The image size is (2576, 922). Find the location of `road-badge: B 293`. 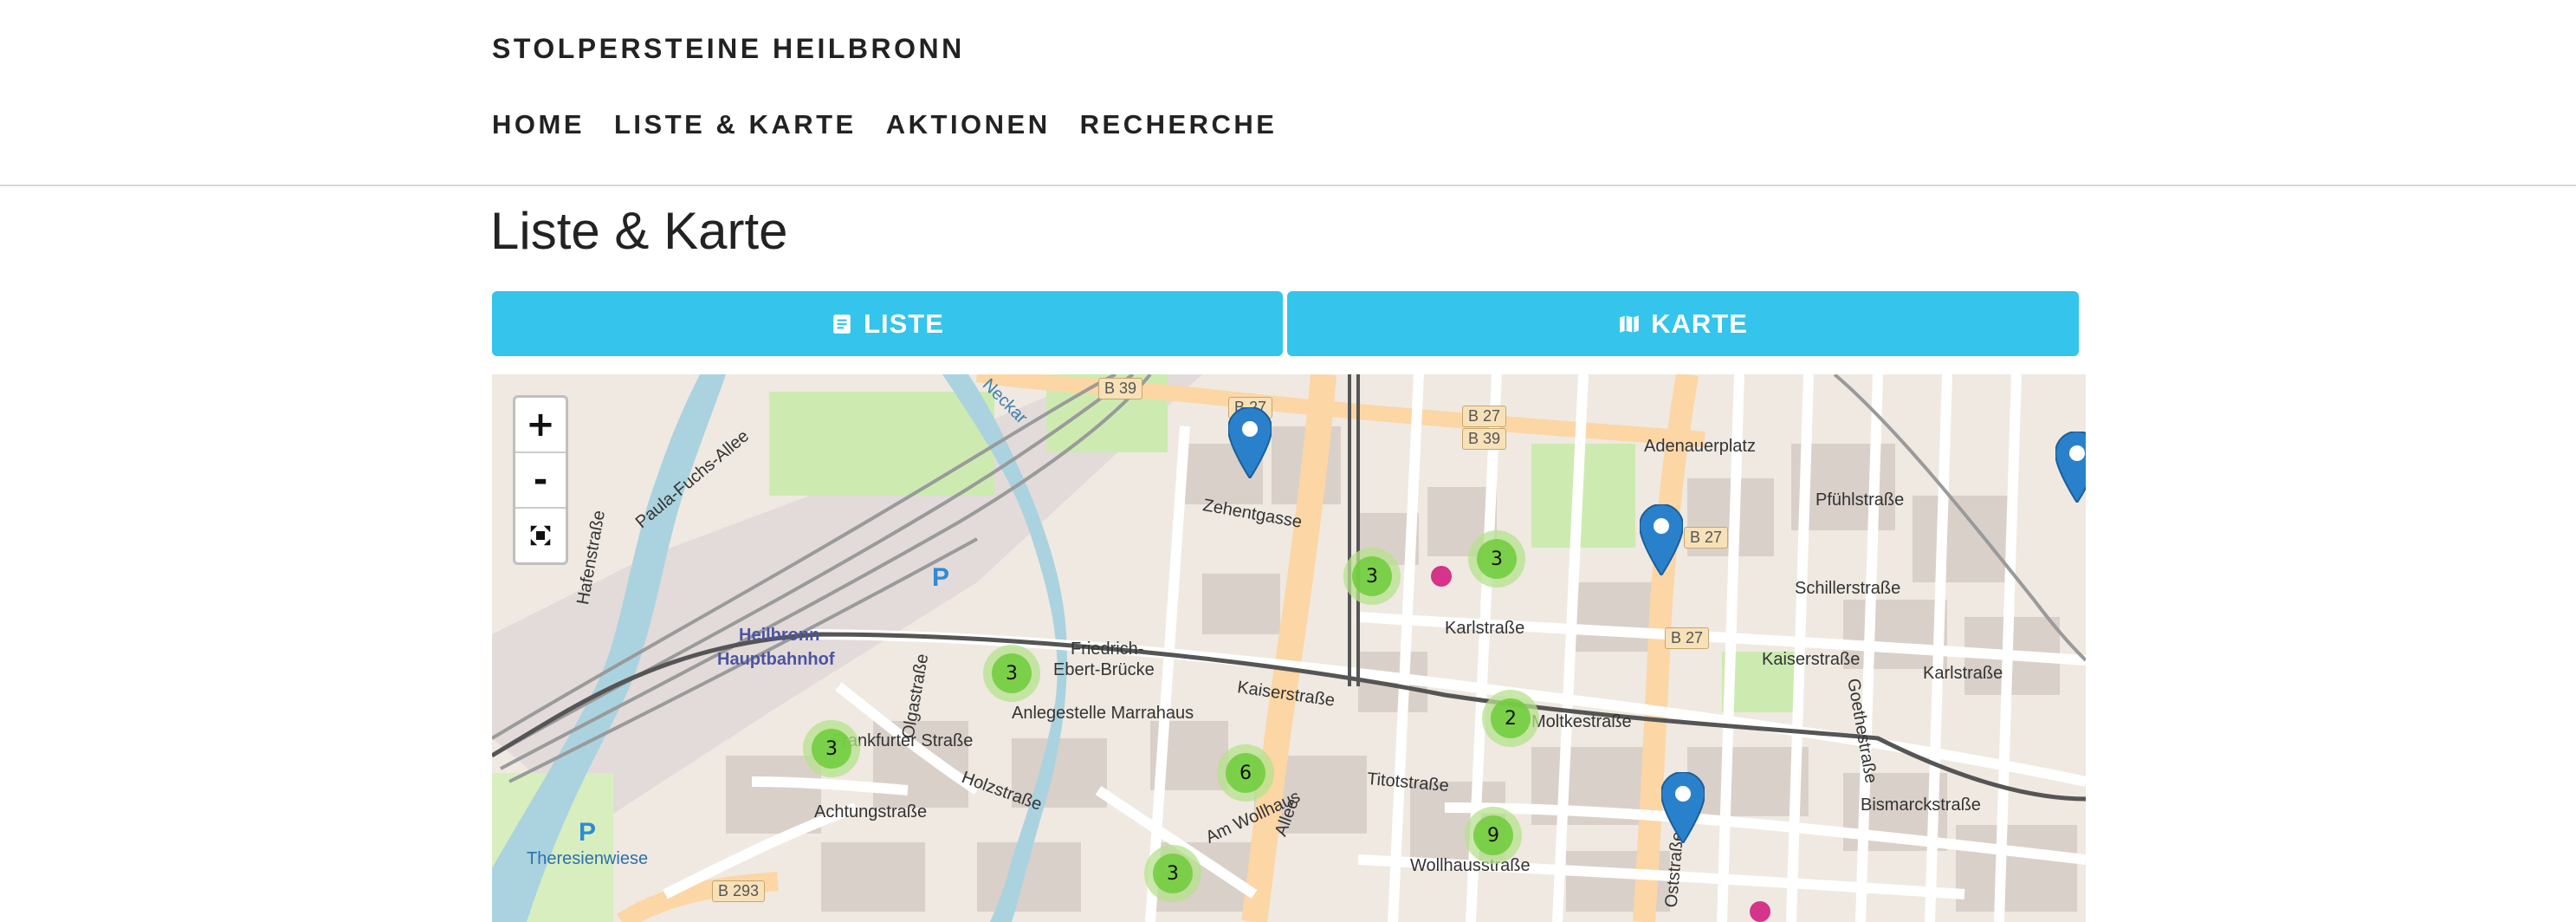

road-badge: B 293 is located at coordinates (739, 891).